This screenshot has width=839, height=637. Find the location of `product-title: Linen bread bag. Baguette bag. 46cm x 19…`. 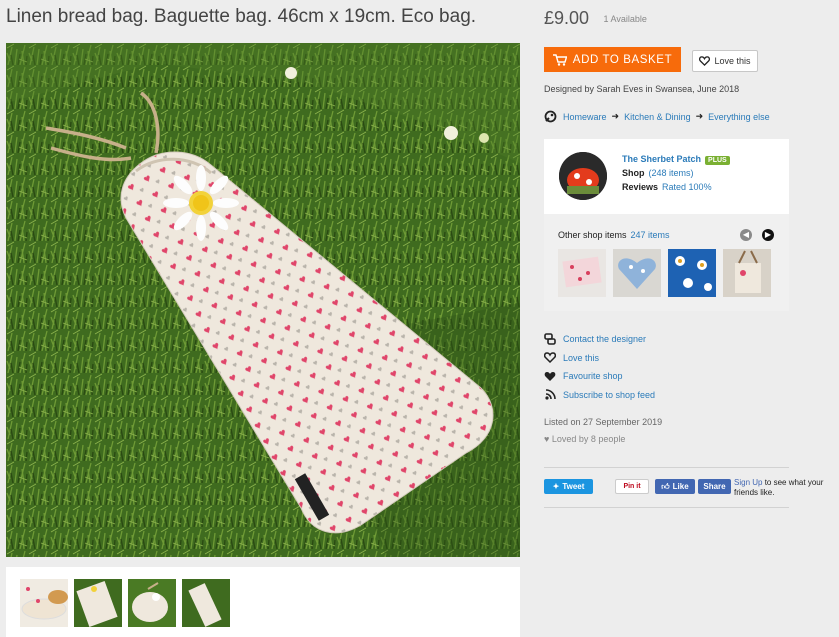

product-title: Linen bread bag. Baguette bag. 46cm x 19… is located at coordinates (241, 16).